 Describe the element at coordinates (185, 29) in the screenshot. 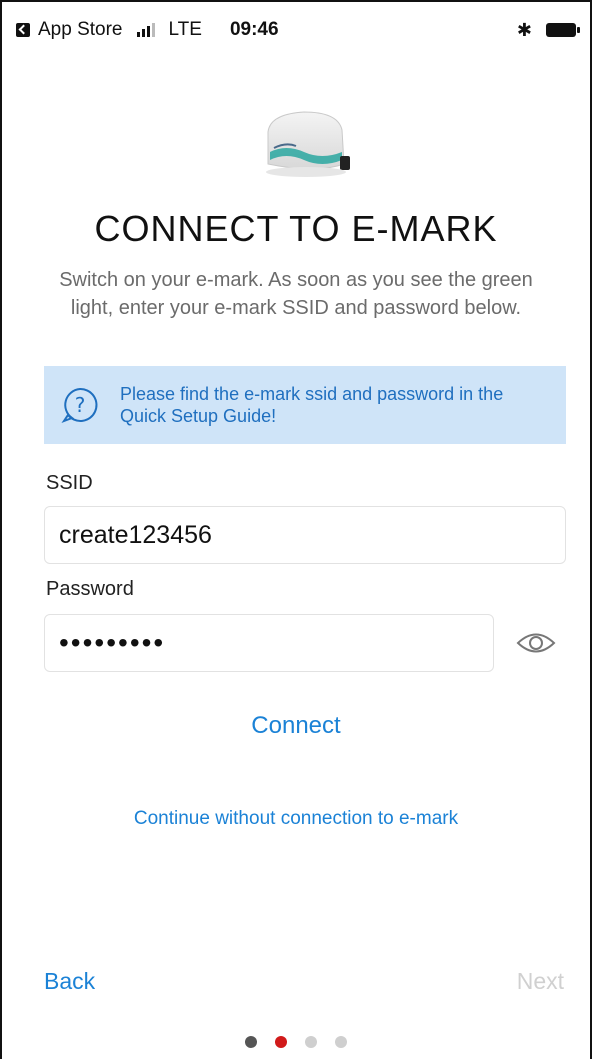

I see `network-type: LTE` at that location.